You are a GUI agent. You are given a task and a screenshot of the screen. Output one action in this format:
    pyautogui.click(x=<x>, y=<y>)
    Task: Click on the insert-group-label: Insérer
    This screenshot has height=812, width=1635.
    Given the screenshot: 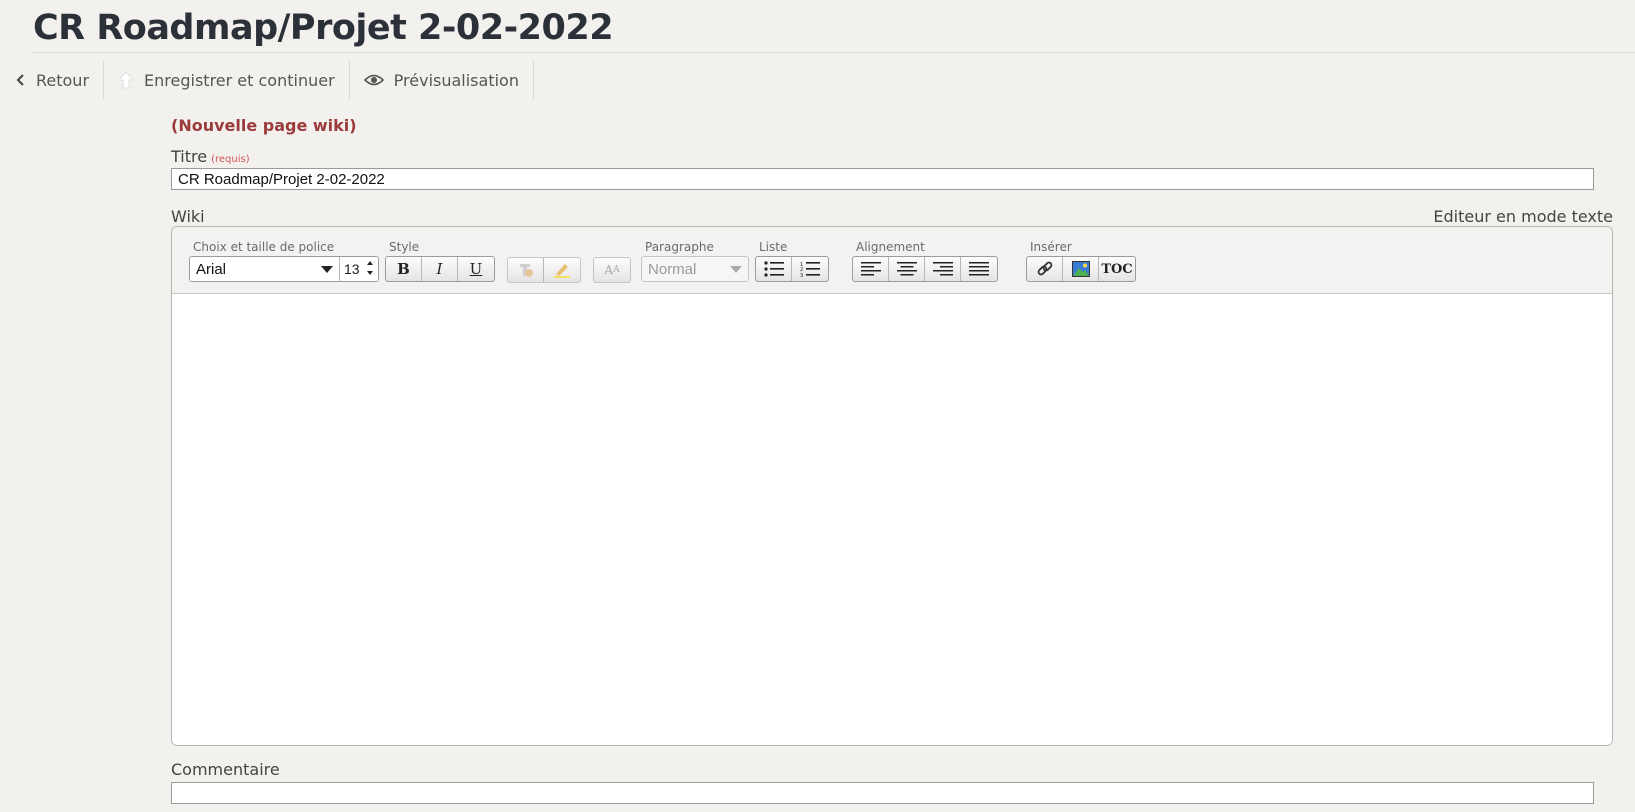 What is the action you would take?
    pyautogui.click(x=1051, y=247)
    